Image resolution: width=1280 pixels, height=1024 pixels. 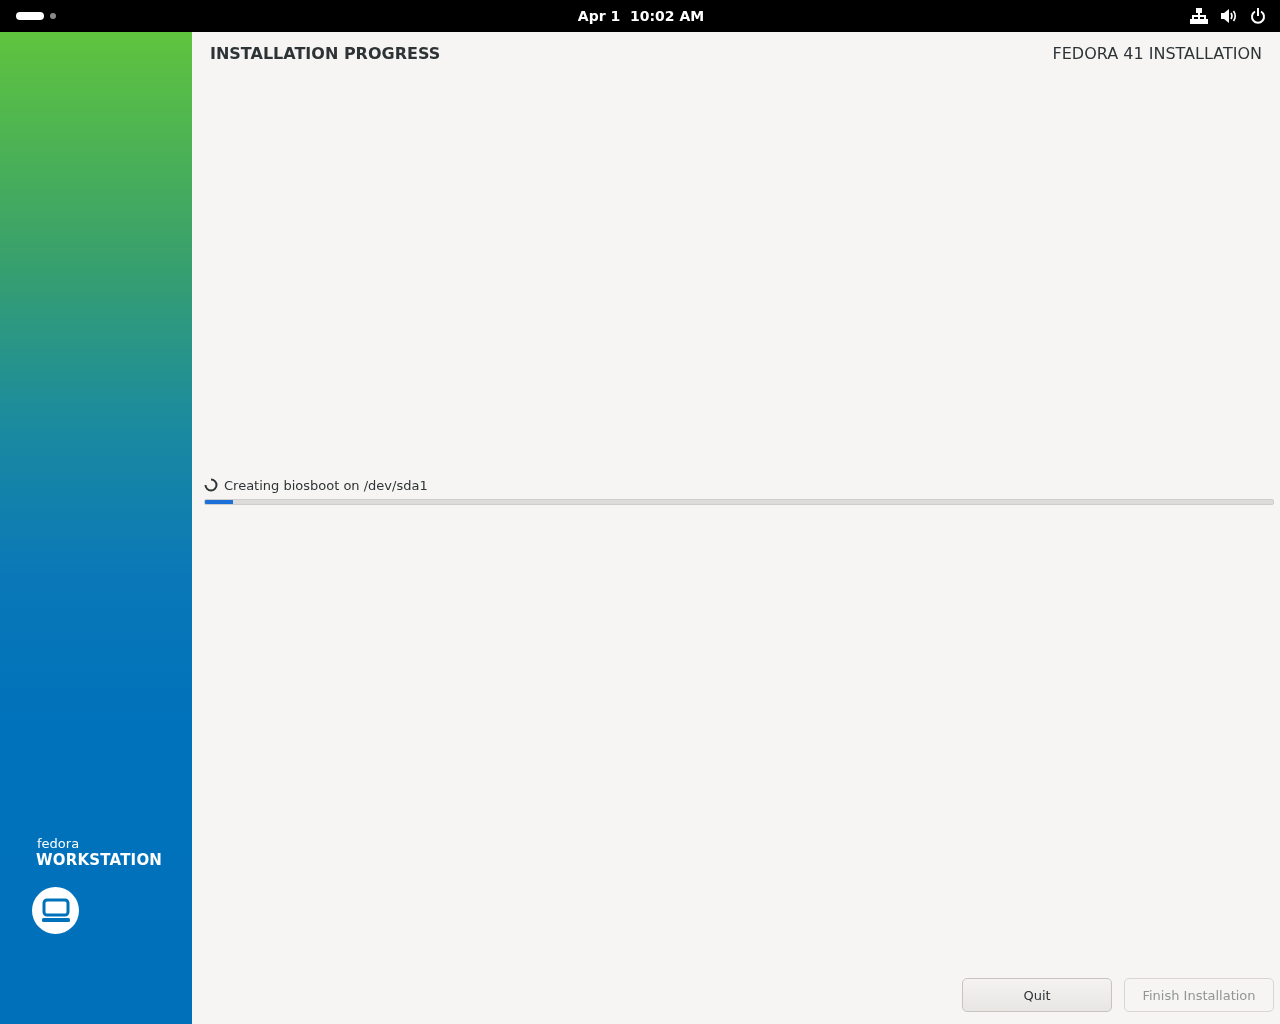 I want to click on volume-icon, so click(x=1229, y=16).